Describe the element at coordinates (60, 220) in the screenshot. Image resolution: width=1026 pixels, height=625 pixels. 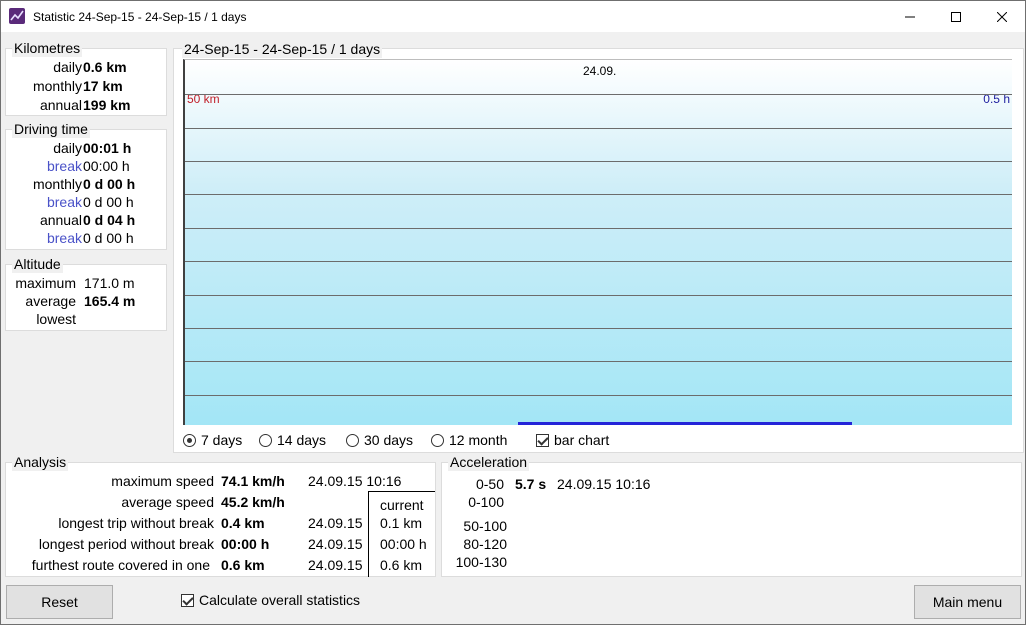
I see `dt-annual-label: annual` at that location.